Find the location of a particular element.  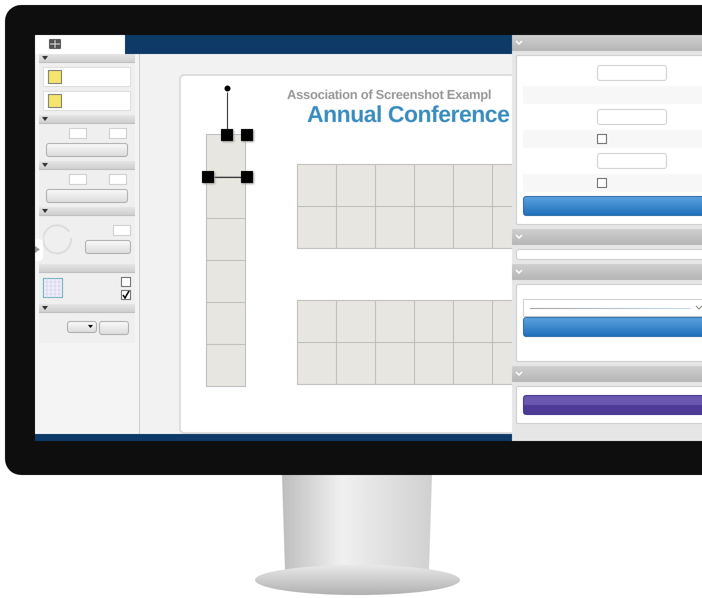

selection-line is located at coordinates (227, 177).